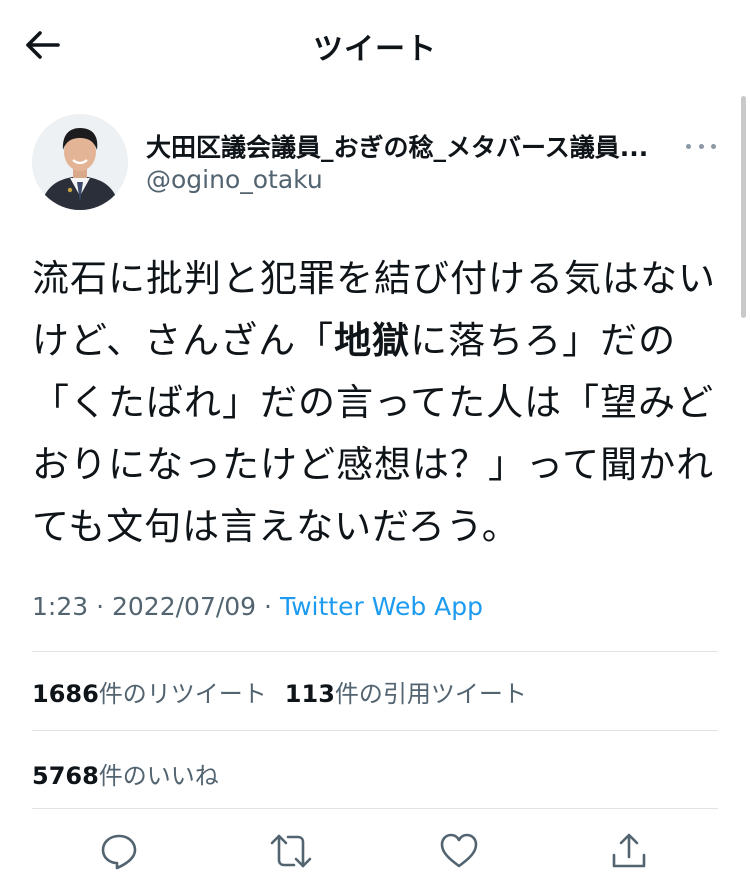 This screenshot has height=886, width=750. I want to click on tweet-time: 1:23, so click(60, 606).